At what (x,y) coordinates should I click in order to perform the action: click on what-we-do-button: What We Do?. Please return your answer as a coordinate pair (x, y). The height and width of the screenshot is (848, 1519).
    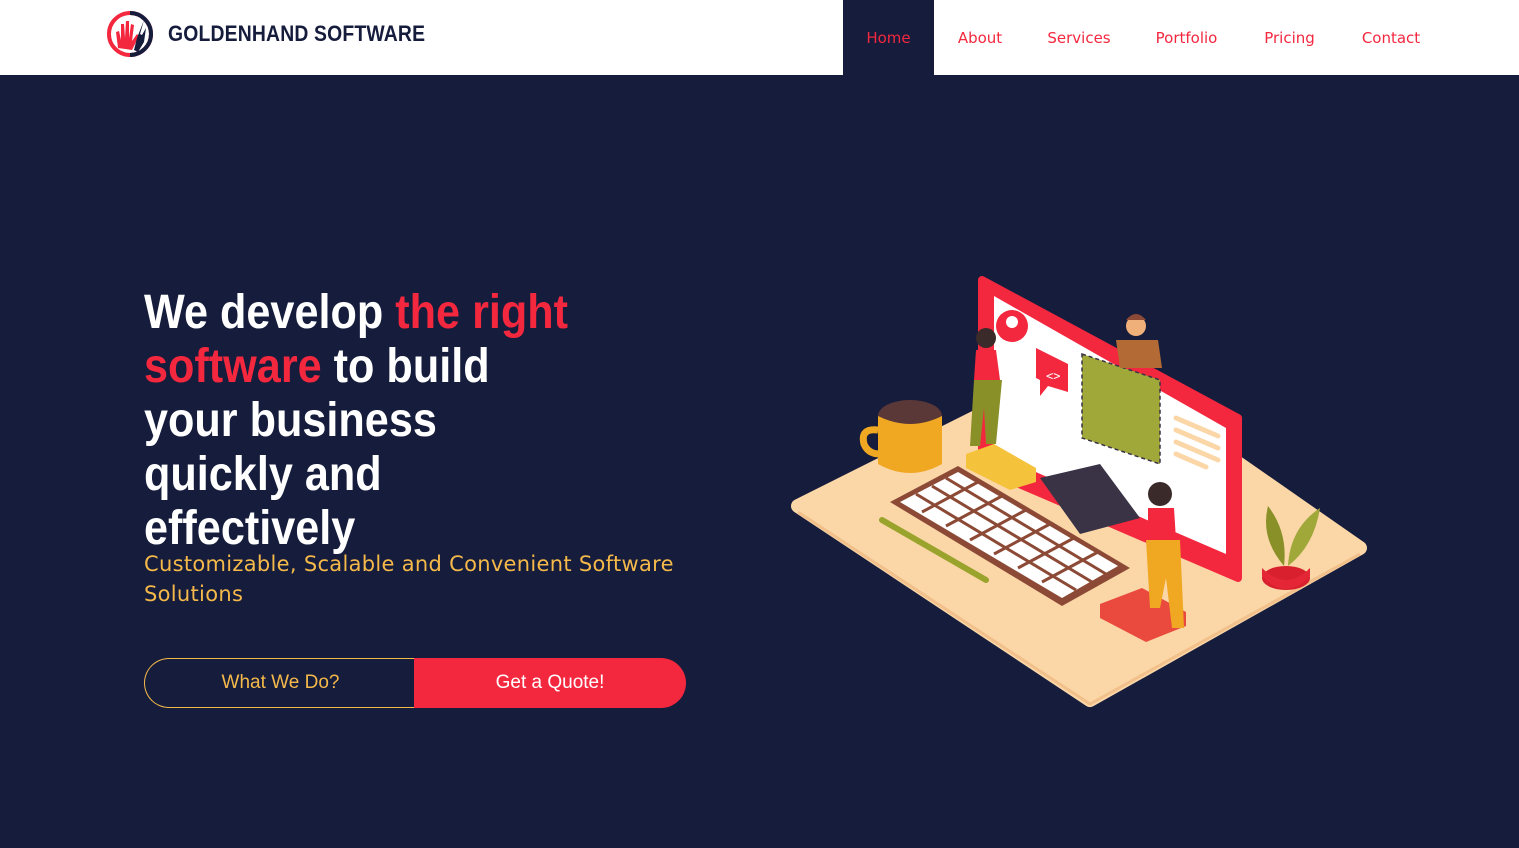
    Looking at the image, I should click on (280, 683).